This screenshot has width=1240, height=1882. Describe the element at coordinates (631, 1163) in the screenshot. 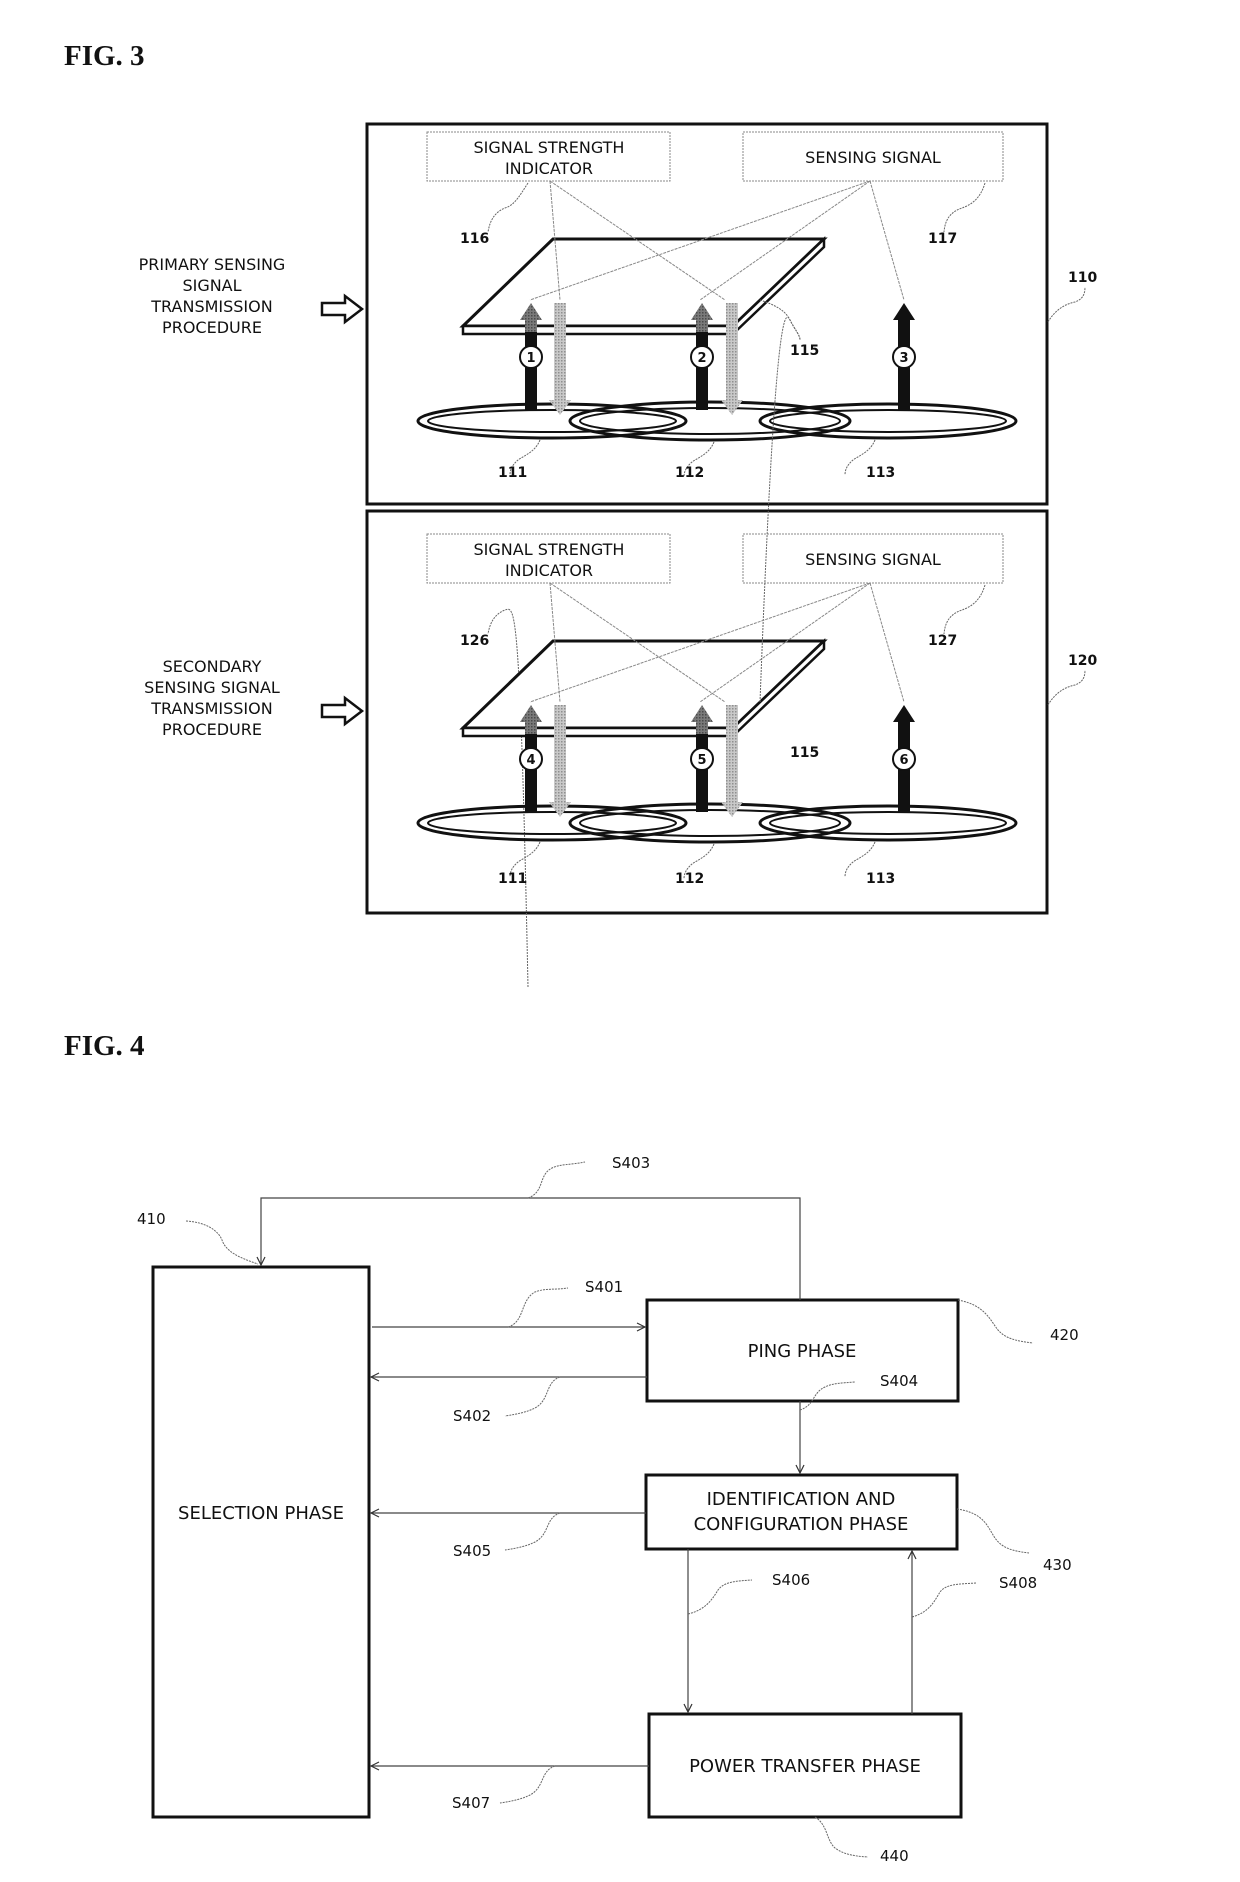

I see `edge-label-s403: S403` at that location.